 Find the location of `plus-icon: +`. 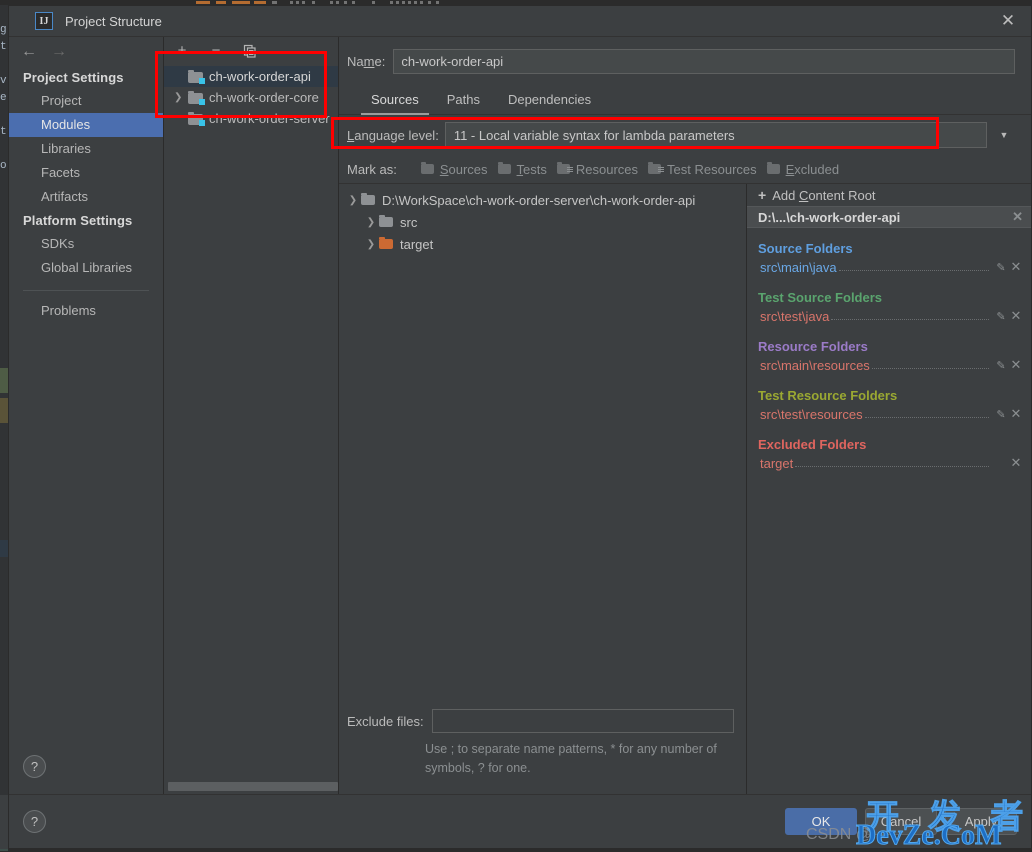

plus-icon: + is located at coordinates (762, 195).